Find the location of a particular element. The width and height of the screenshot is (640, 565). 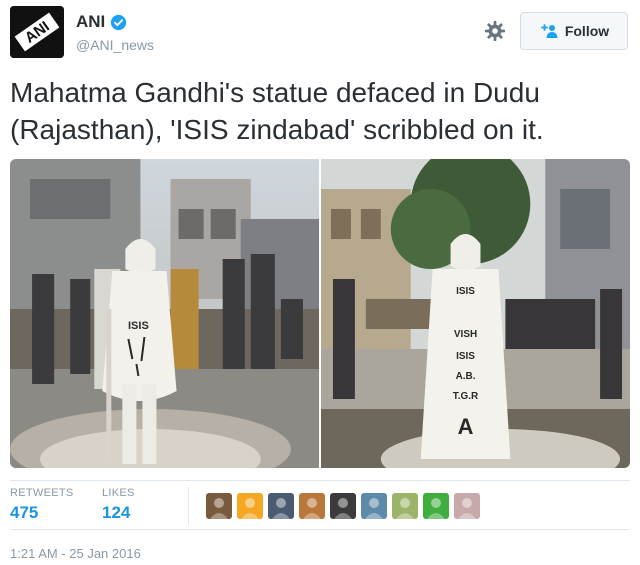

likes-count: 124 is located at coordinates (116, 512).